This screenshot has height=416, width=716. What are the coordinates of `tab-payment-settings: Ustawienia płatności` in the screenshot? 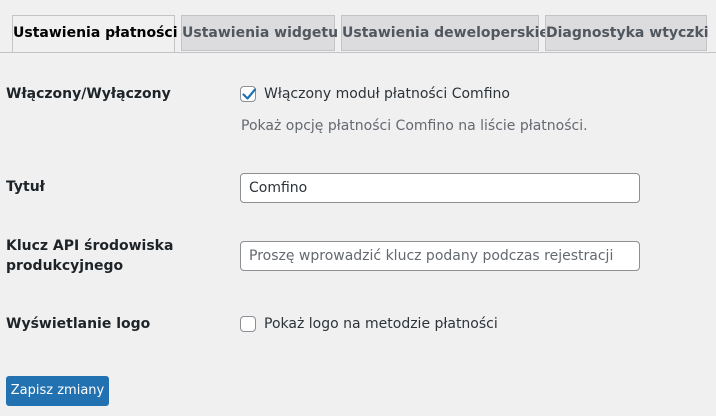 It's located at (95, 34).